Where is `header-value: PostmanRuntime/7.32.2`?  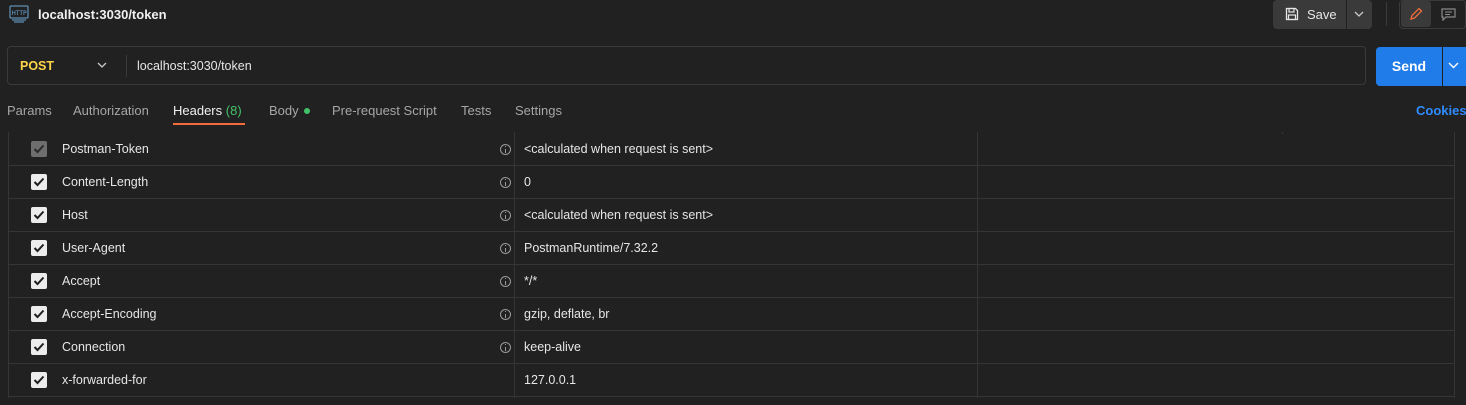
header-value: PostmanRuntime/7.32.2 is located at coordinates (591, 248).